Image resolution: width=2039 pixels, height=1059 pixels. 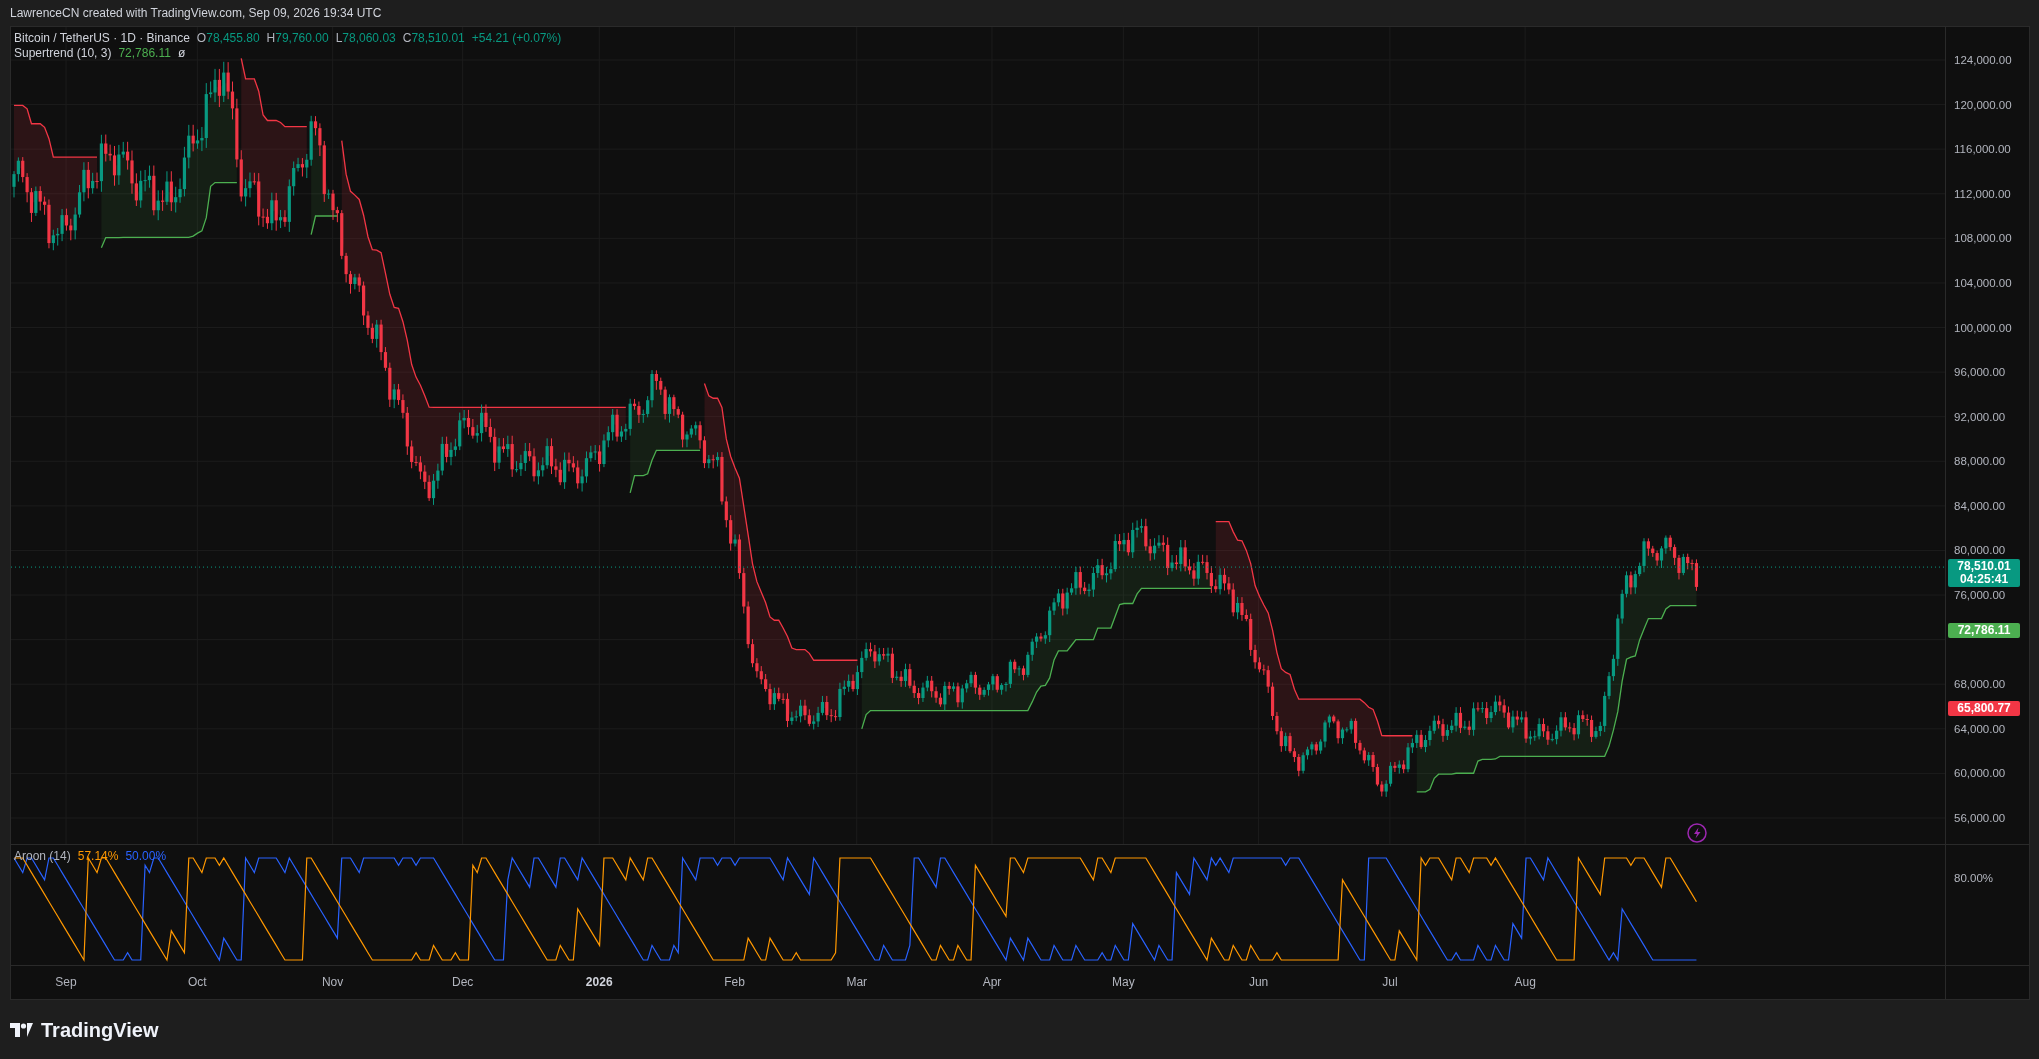 What do you see at coordinates (196, 13) in the screenshot?
I see `attribution-text: LawrenceCN created with TradingView.com, Sep 09, 2026 19:34 UTC` at bounding box center [196, 13].